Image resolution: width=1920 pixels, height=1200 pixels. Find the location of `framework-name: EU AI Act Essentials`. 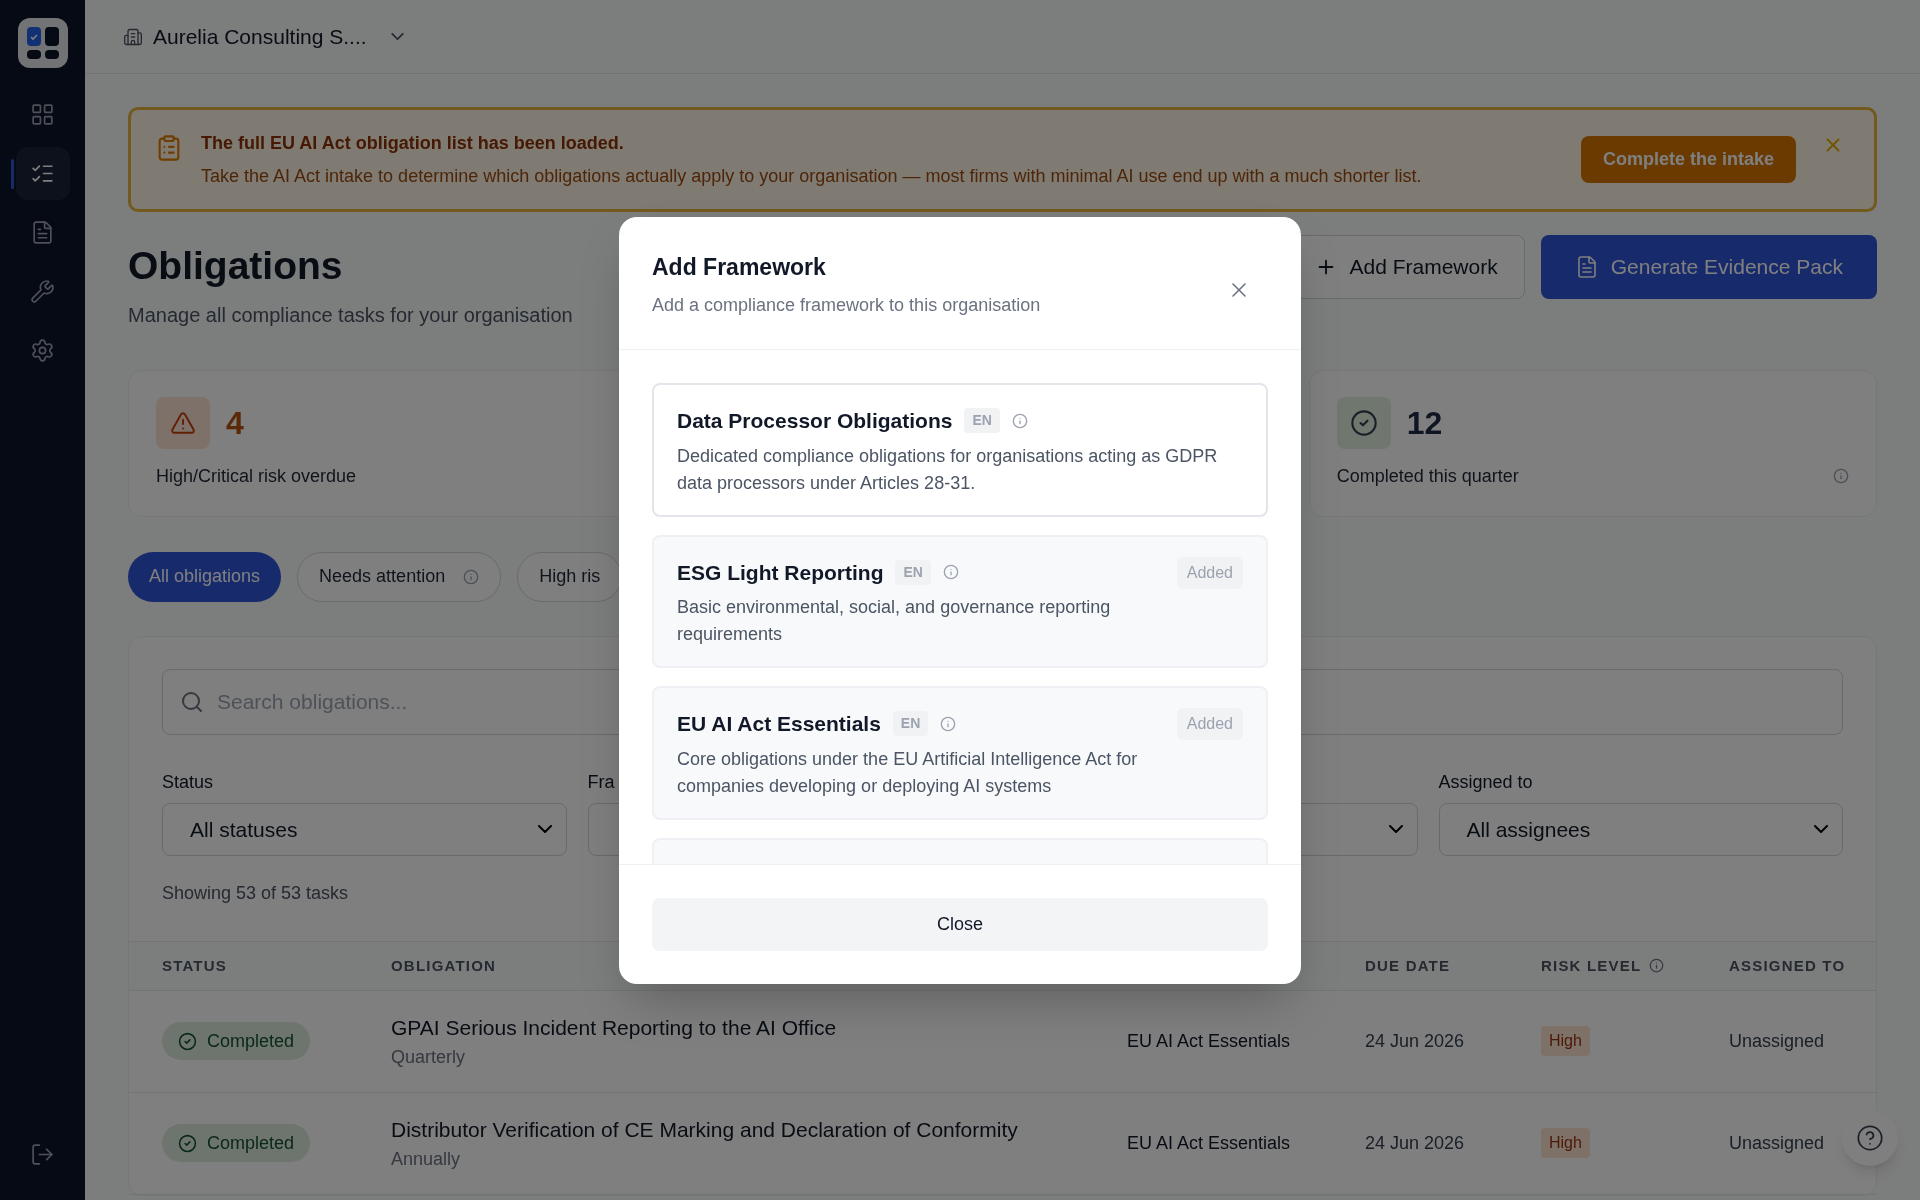

framework-name: EU AI Act Essentials is located at coordinates (779, 724).